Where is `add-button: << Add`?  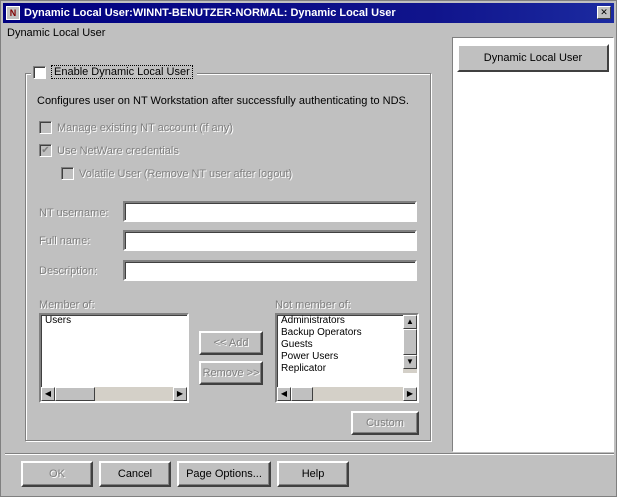
add-button: << Add is located at coordinates (231, 343).